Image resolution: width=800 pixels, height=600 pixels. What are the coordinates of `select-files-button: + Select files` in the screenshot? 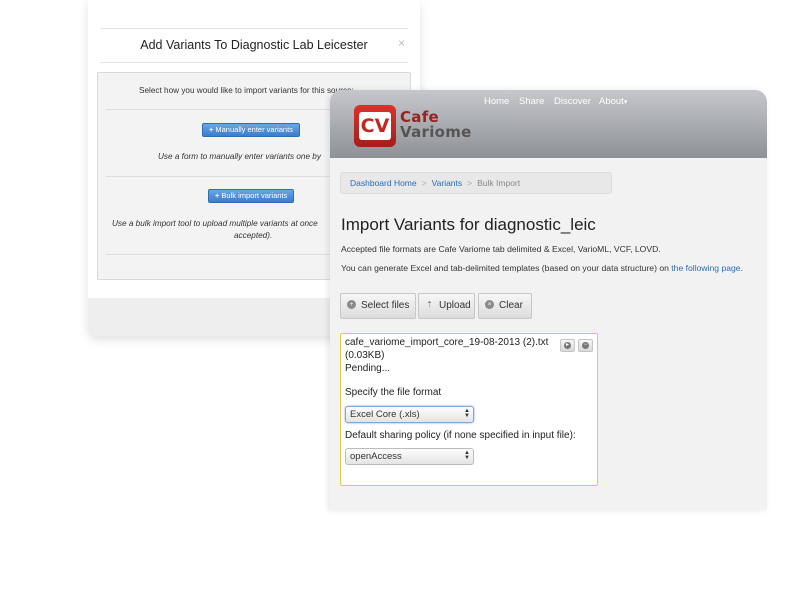 It's located at (378, 306).